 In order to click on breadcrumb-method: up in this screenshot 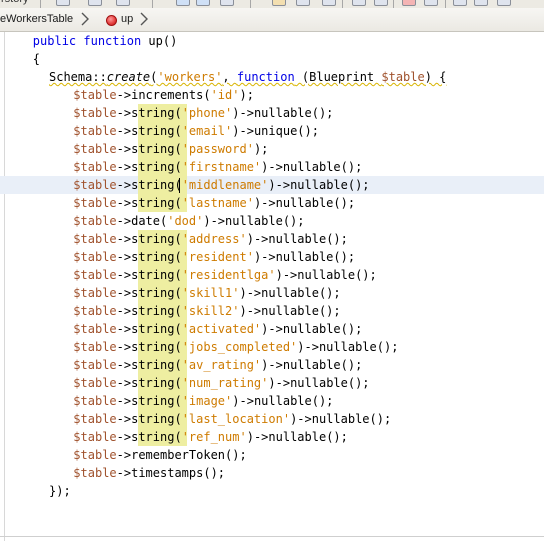, I will do `click(127, 19)`.